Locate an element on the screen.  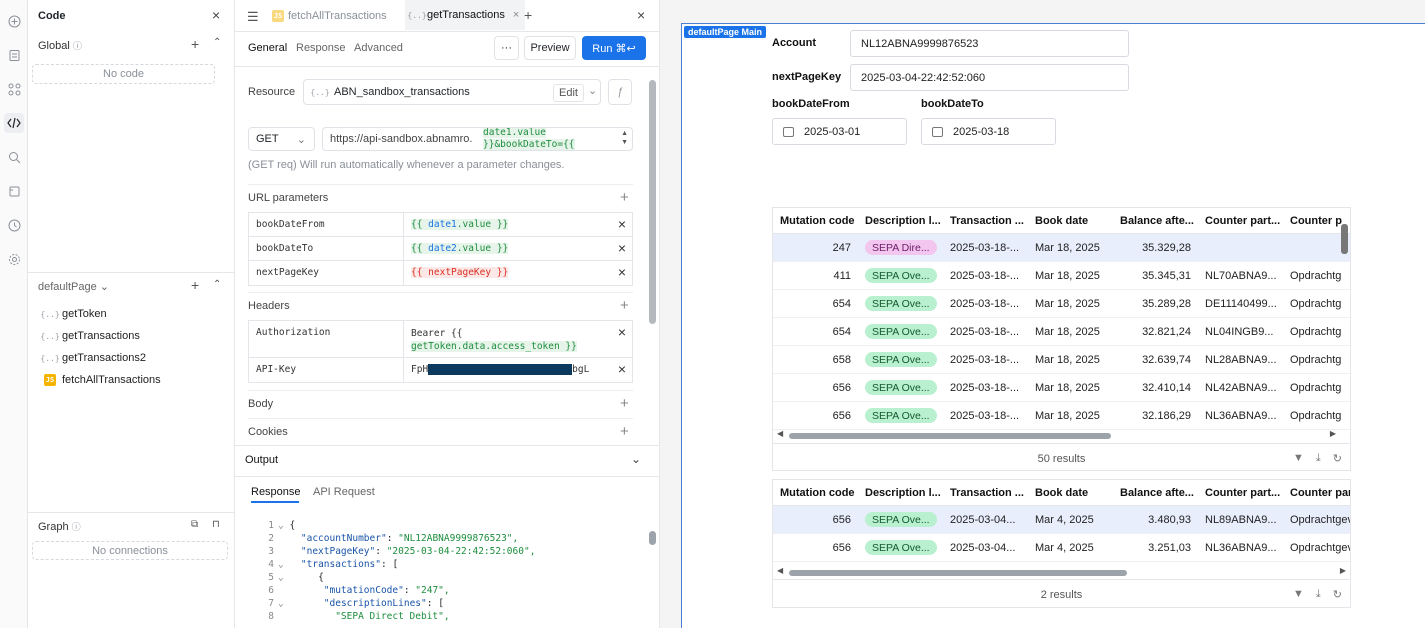
col-counterparty-name: Counter p is located at coordinates (1317, 221).